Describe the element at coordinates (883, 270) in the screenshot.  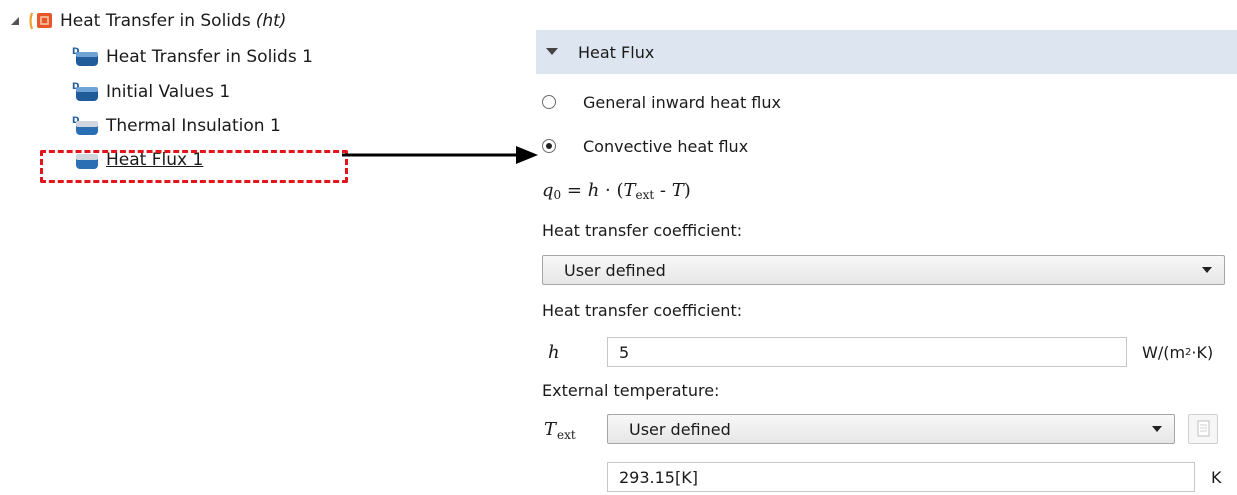
I see `htc-select: User defined` at that location.